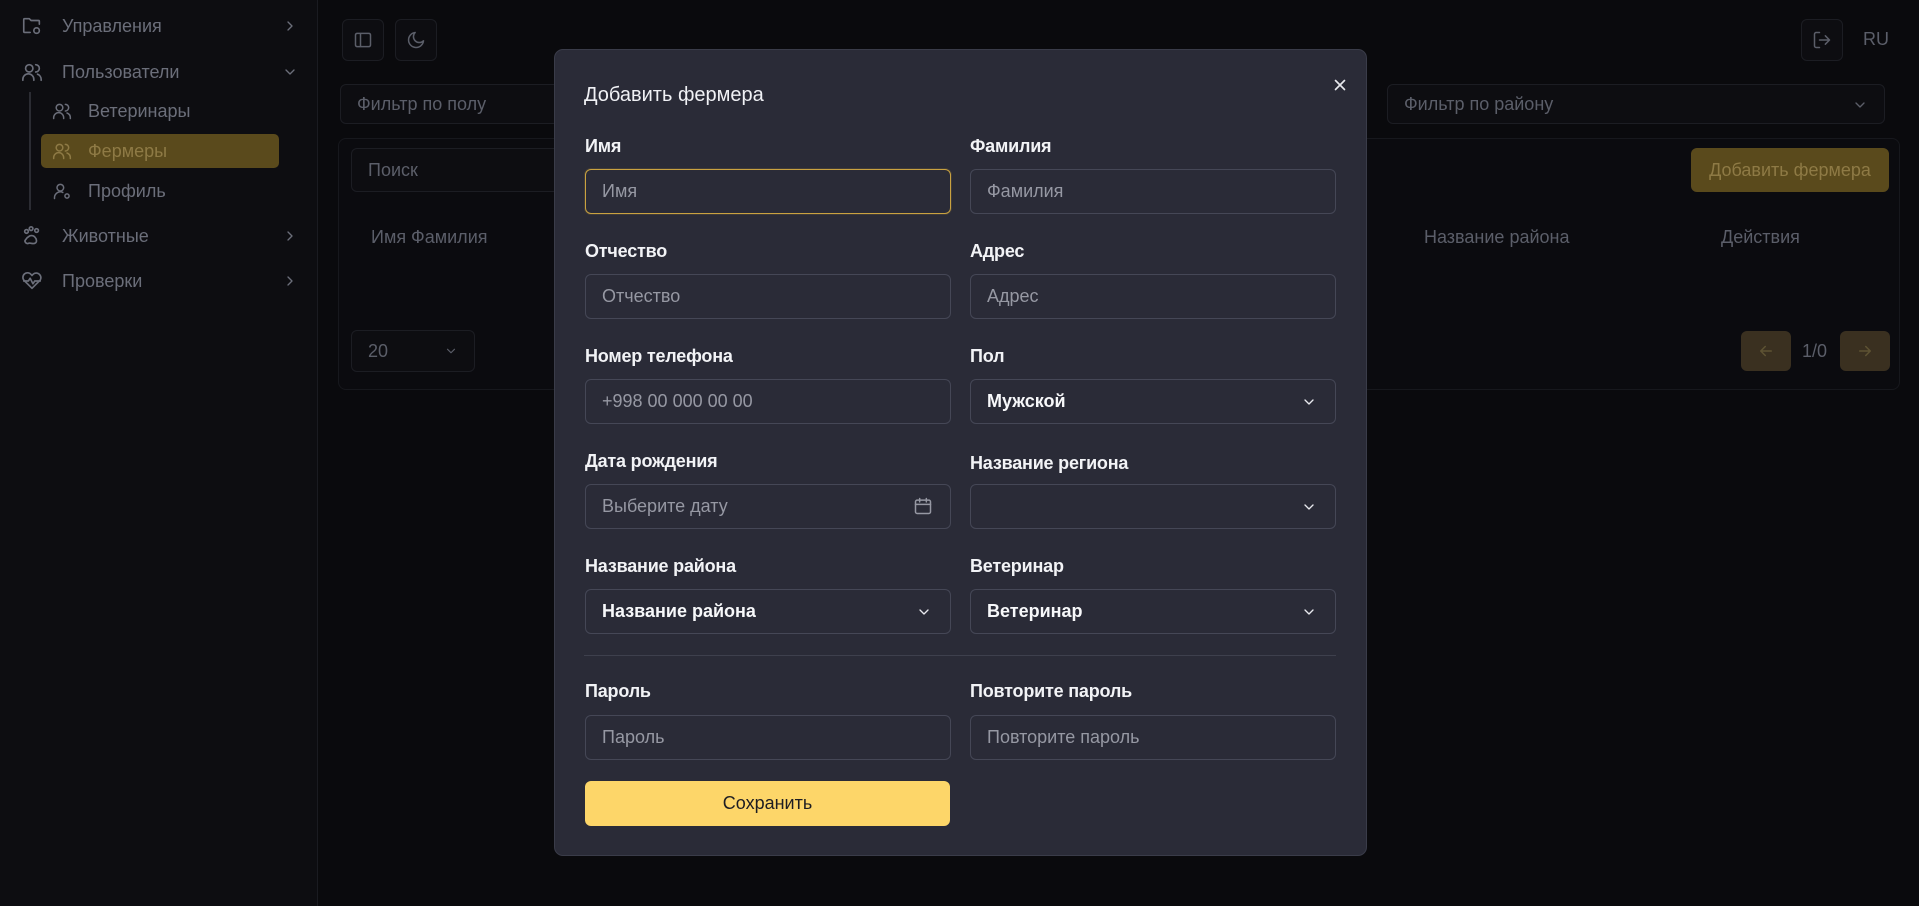 The image size is (1919, 906). Describe the element at coordinates (1035, 611) in the screenshot. I see `veterinarian-value: Ветеринар` at that location.